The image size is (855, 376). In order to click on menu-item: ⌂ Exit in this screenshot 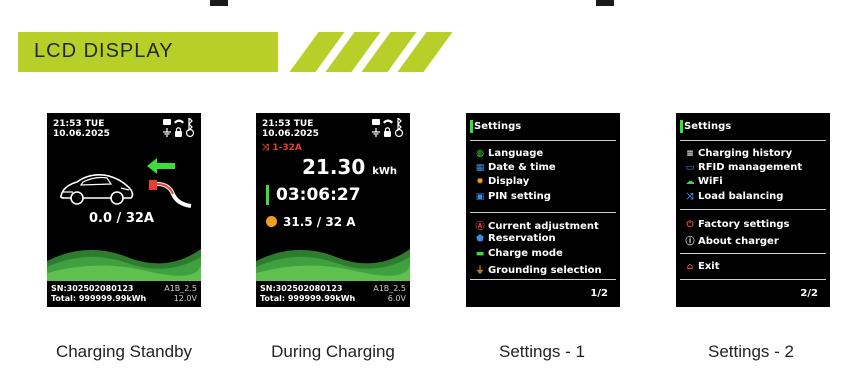, I will do `click(702, 266)`.